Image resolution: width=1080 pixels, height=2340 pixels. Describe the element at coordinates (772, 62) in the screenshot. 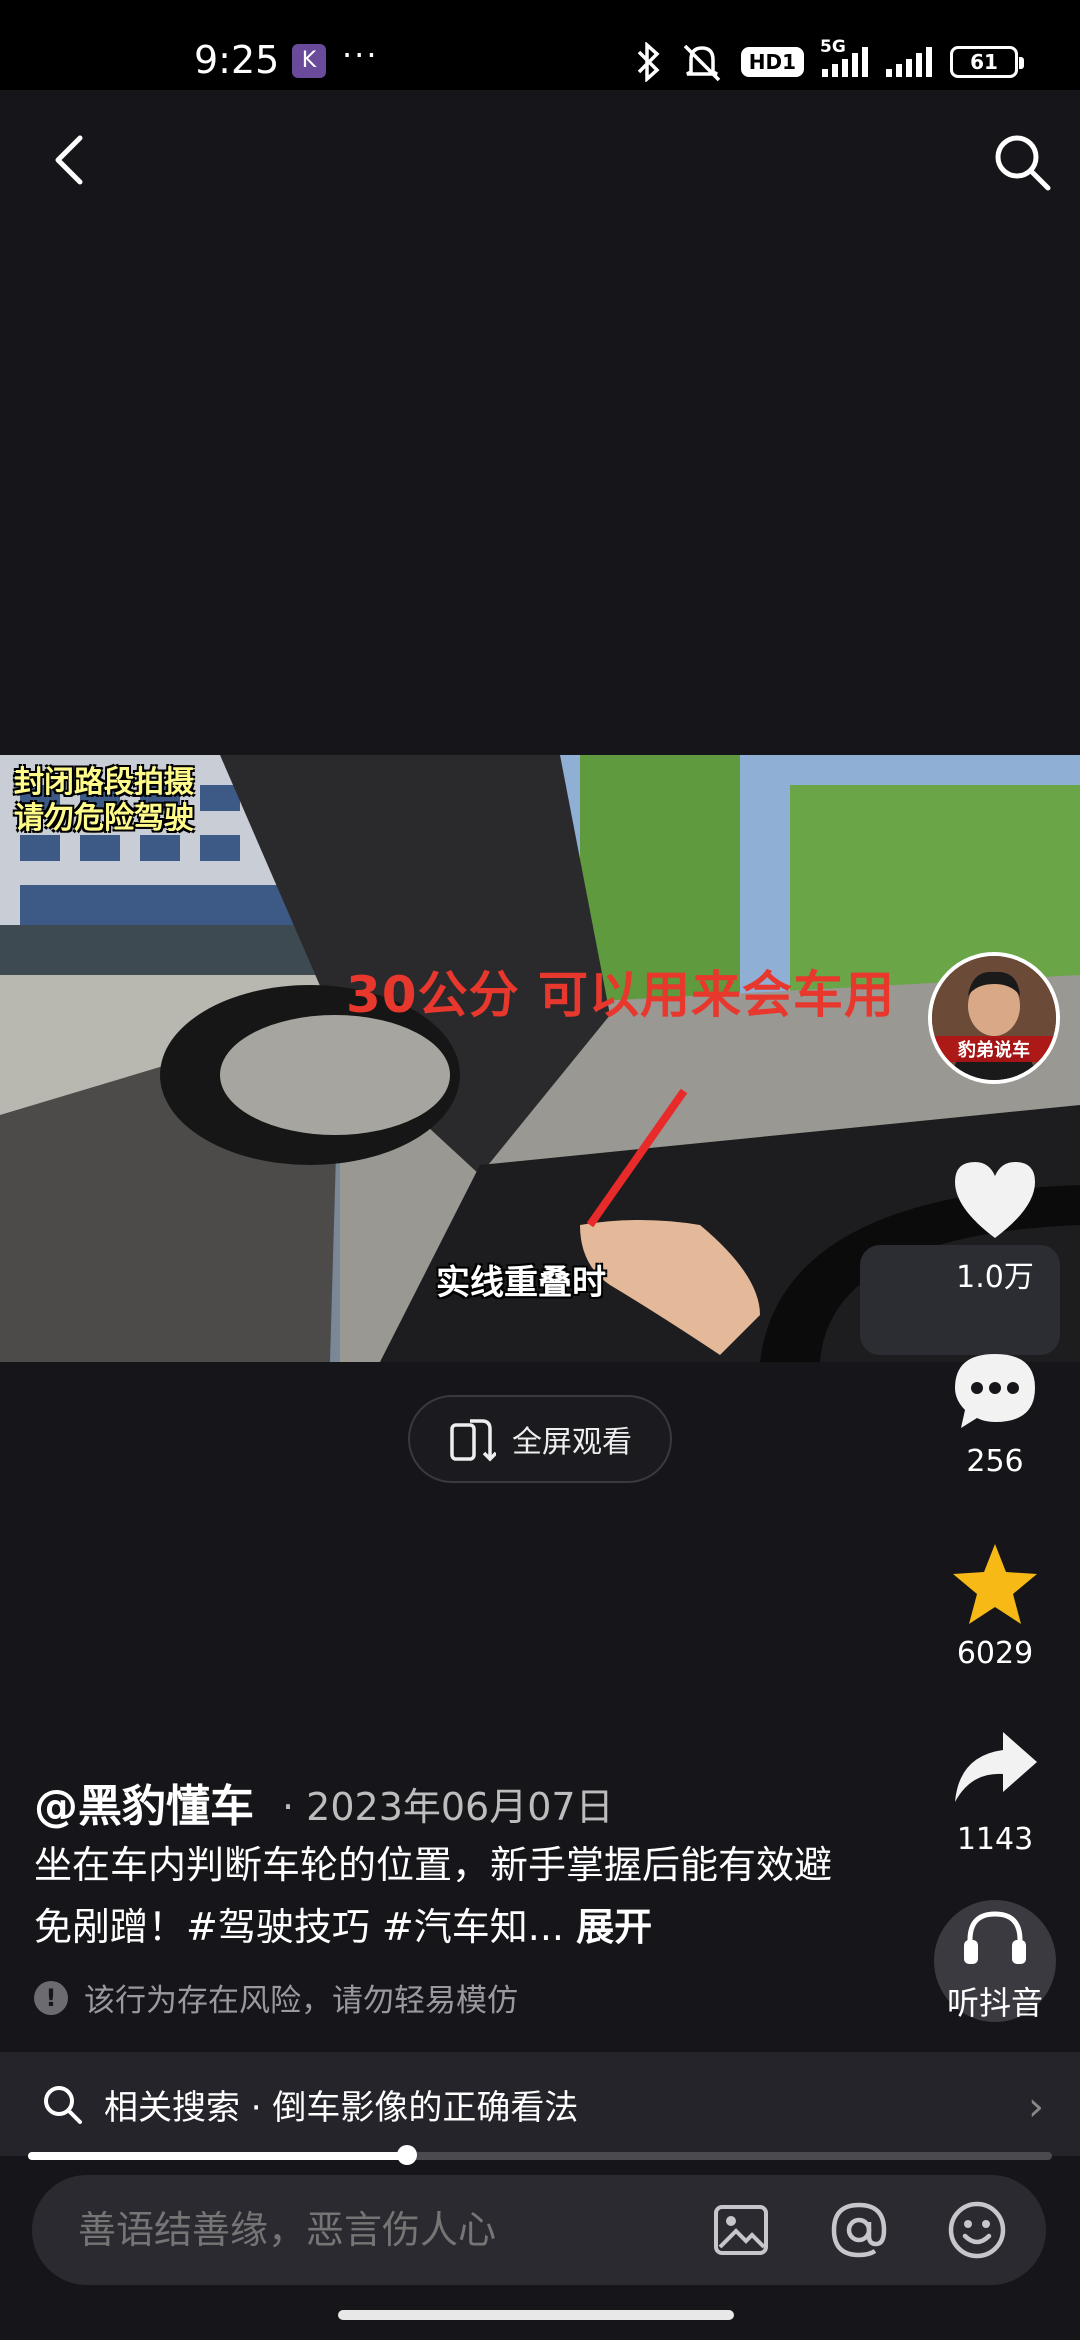

I see `hd-badge: HD1` at that location.